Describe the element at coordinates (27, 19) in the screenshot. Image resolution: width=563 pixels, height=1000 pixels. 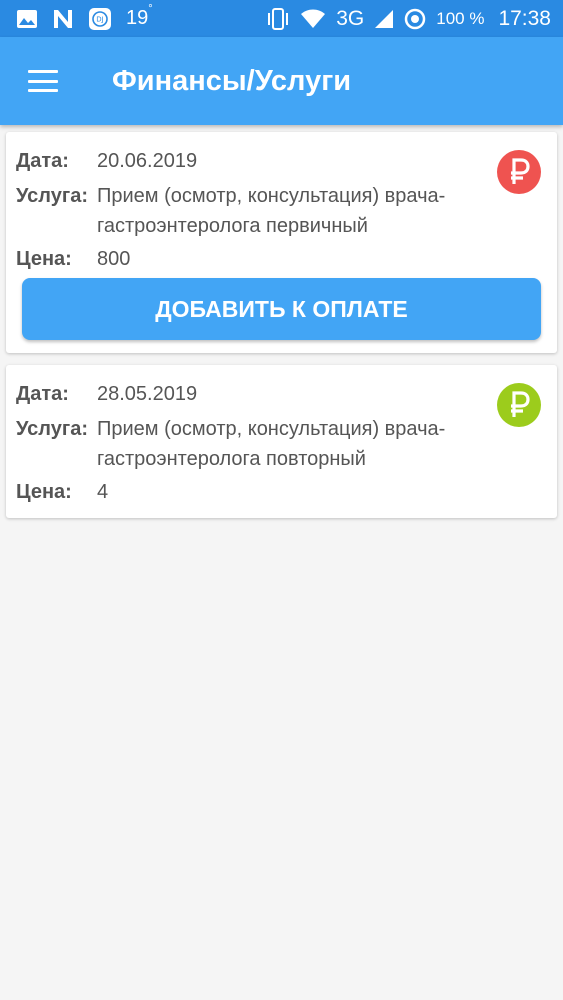
I see `image-icon` at that location.